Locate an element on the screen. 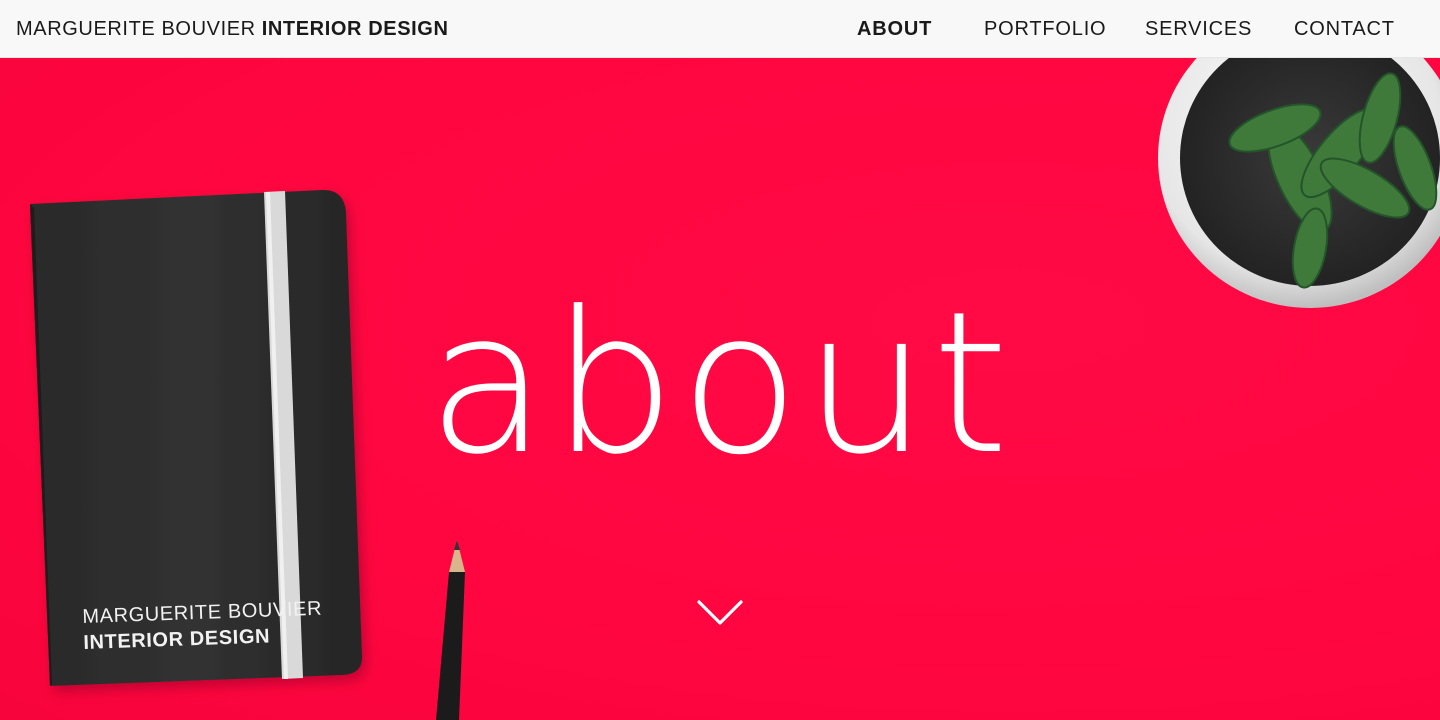 This screenshot has width=1440, height=720. cactus-plant-image is located at coordinates (1299, 183).